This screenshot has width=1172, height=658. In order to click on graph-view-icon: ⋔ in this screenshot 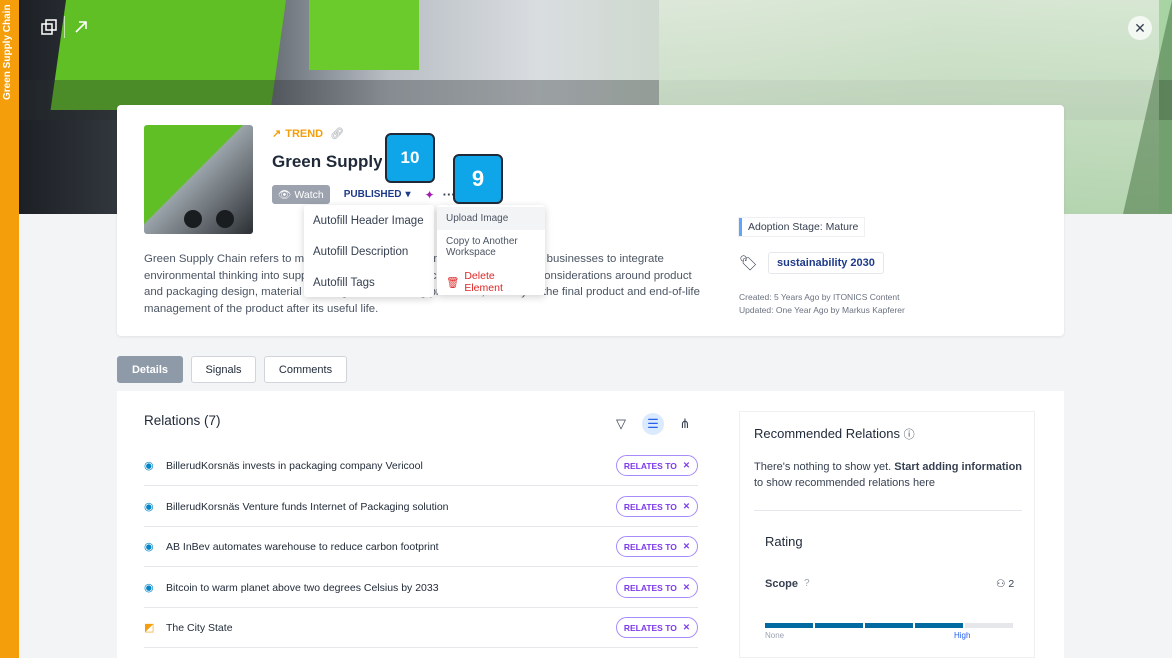, I will do `click(685, 424)`.